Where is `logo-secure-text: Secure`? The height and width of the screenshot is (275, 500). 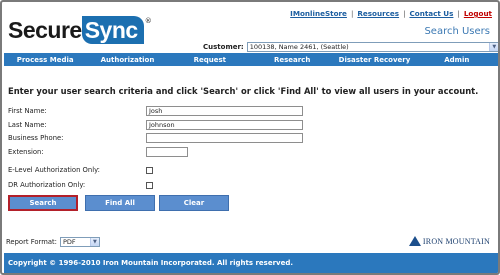
logo-secure-text: Secure is located at coordinates (45, 30).